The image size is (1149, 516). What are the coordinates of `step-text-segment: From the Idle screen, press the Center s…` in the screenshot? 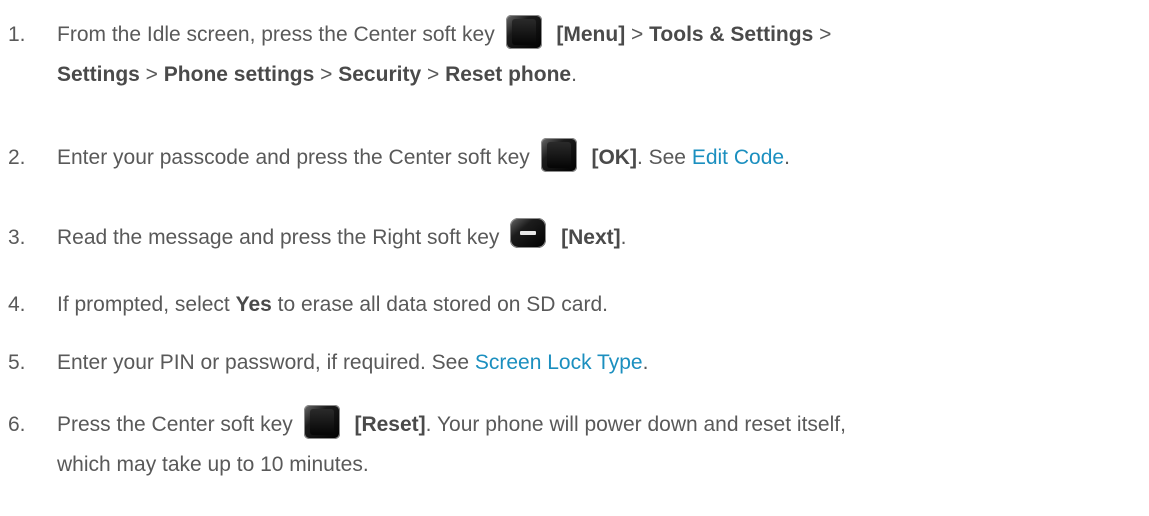 It's located at (276, 34).